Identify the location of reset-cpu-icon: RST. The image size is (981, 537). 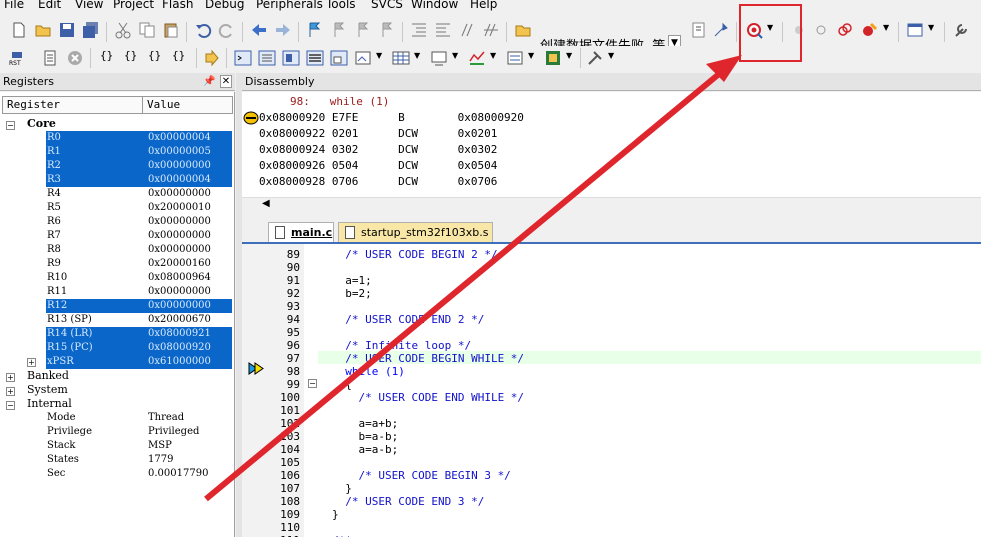
(17, 58).